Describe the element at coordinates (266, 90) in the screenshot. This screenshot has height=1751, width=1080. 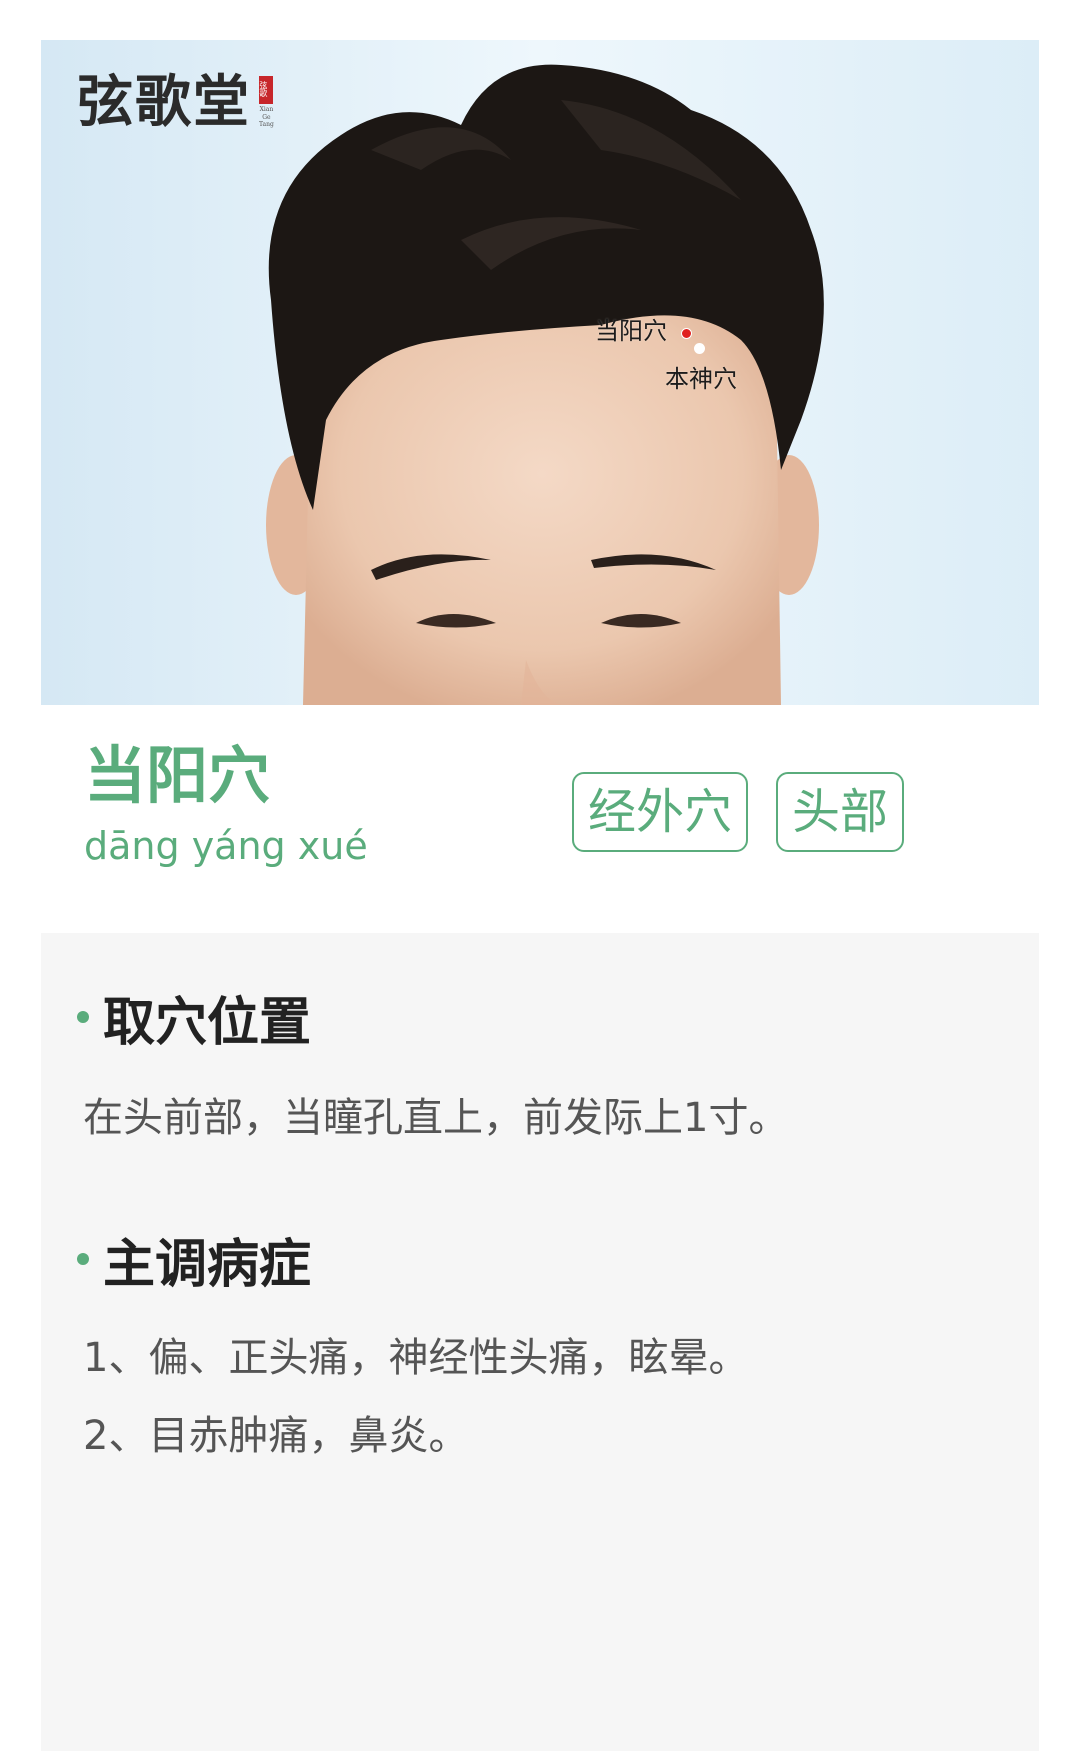
I see `brand-seal: 弦歌` at that location.